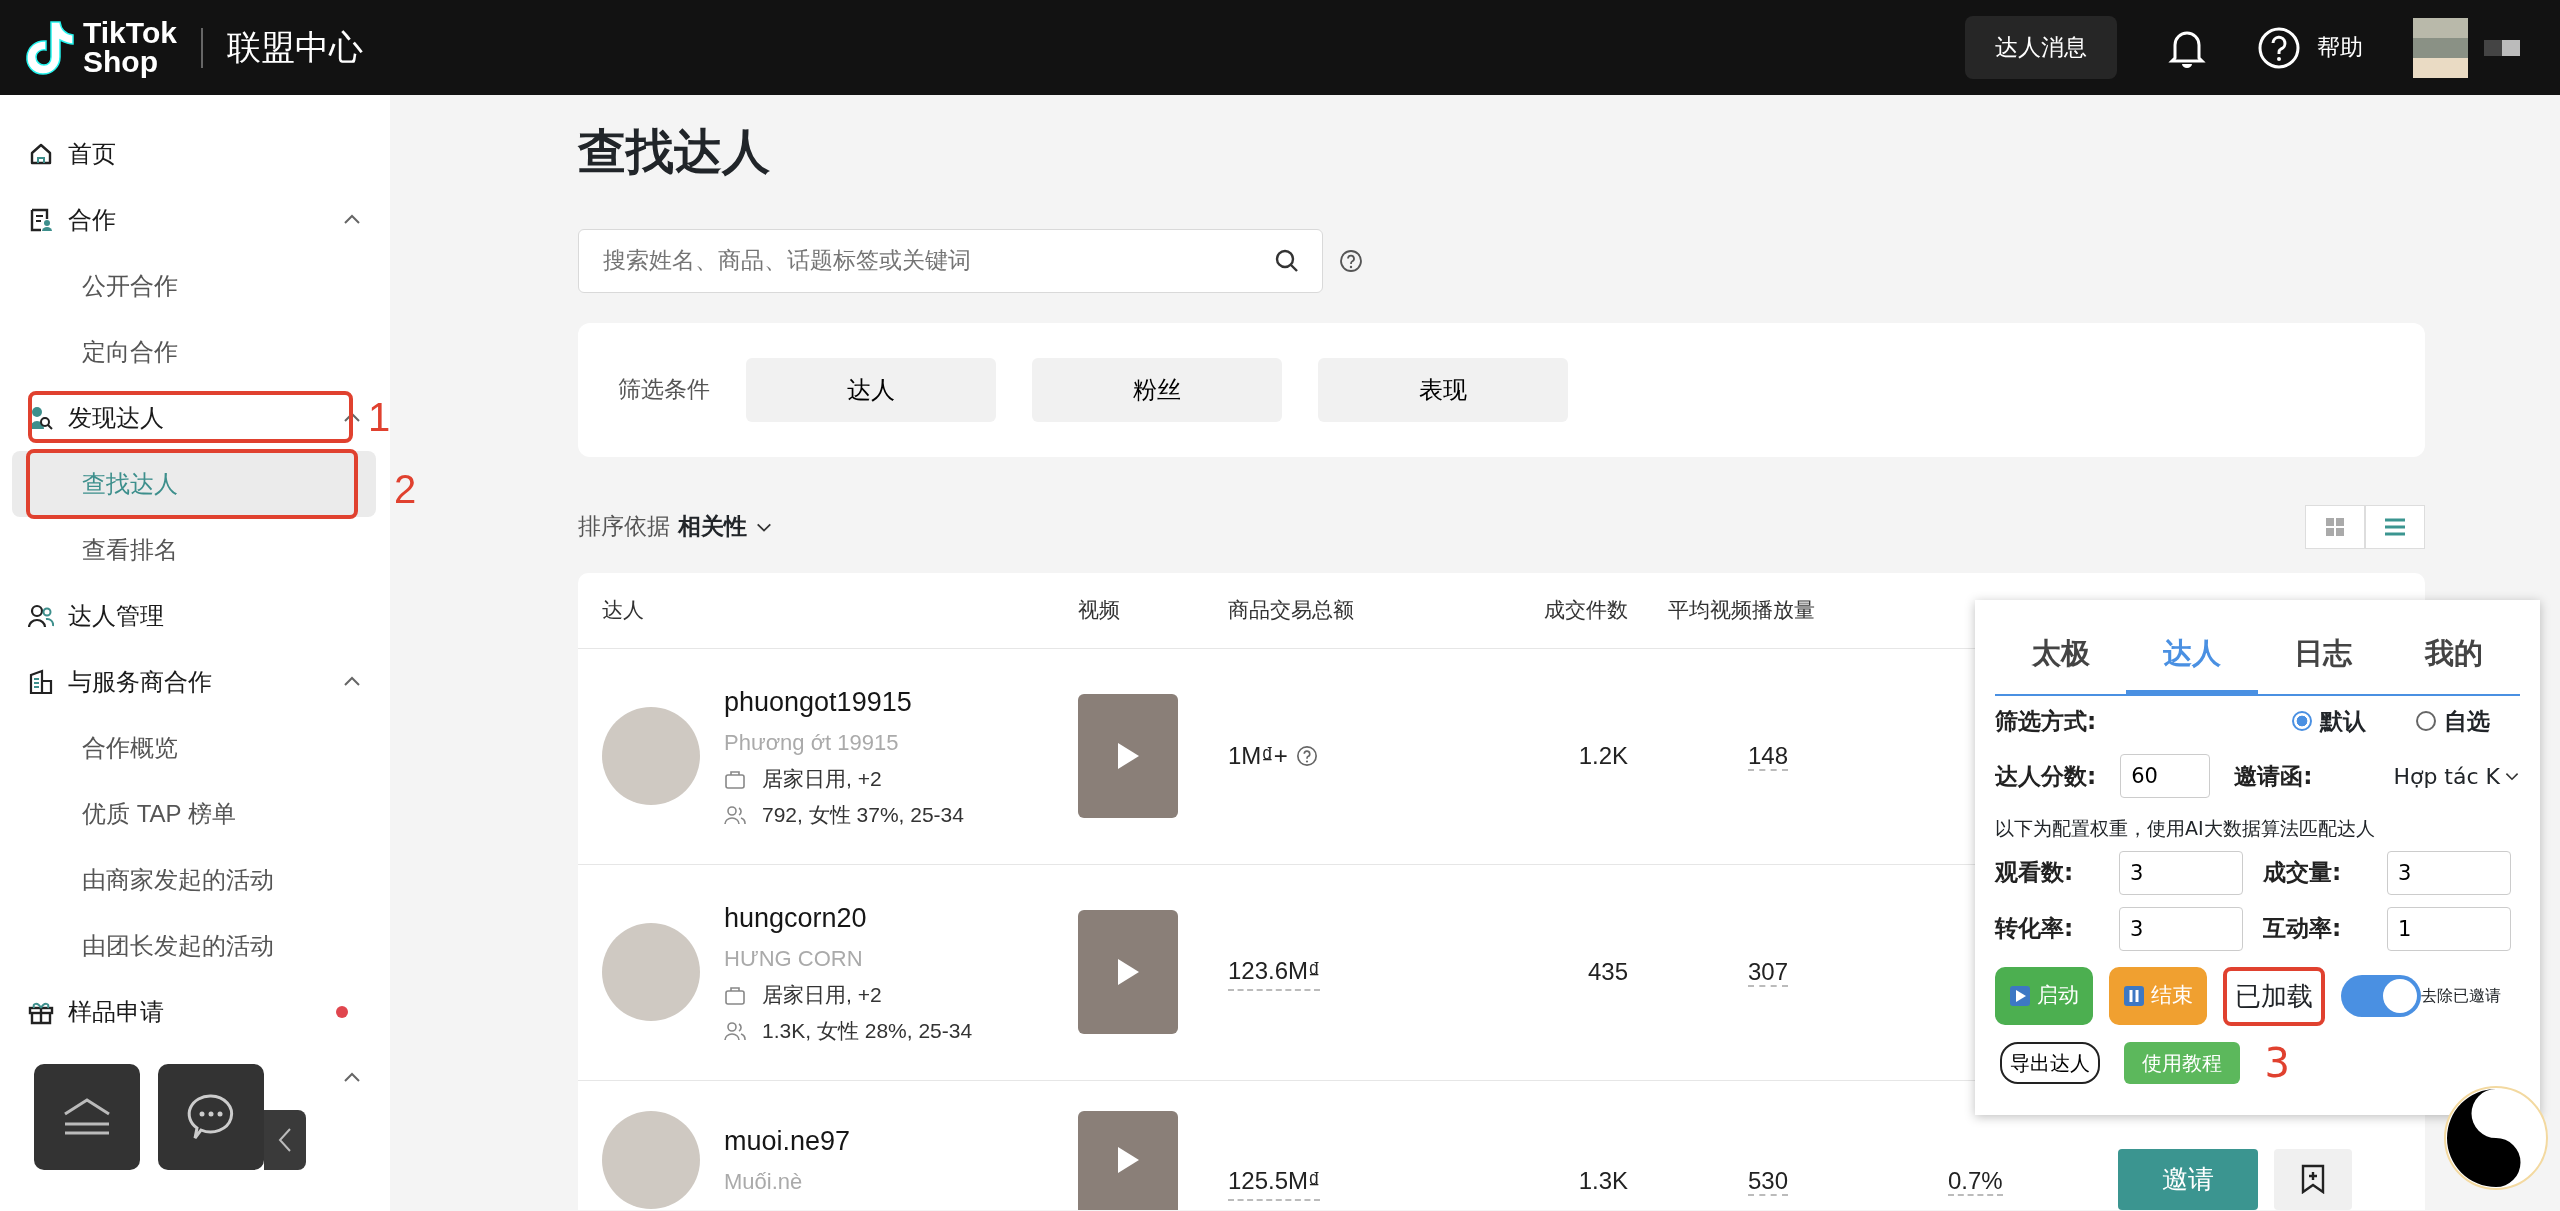  What do you see at coordinates (2335, 526) in the screenshot?
I see `grid-icon` at bounding box center [2335, 526].